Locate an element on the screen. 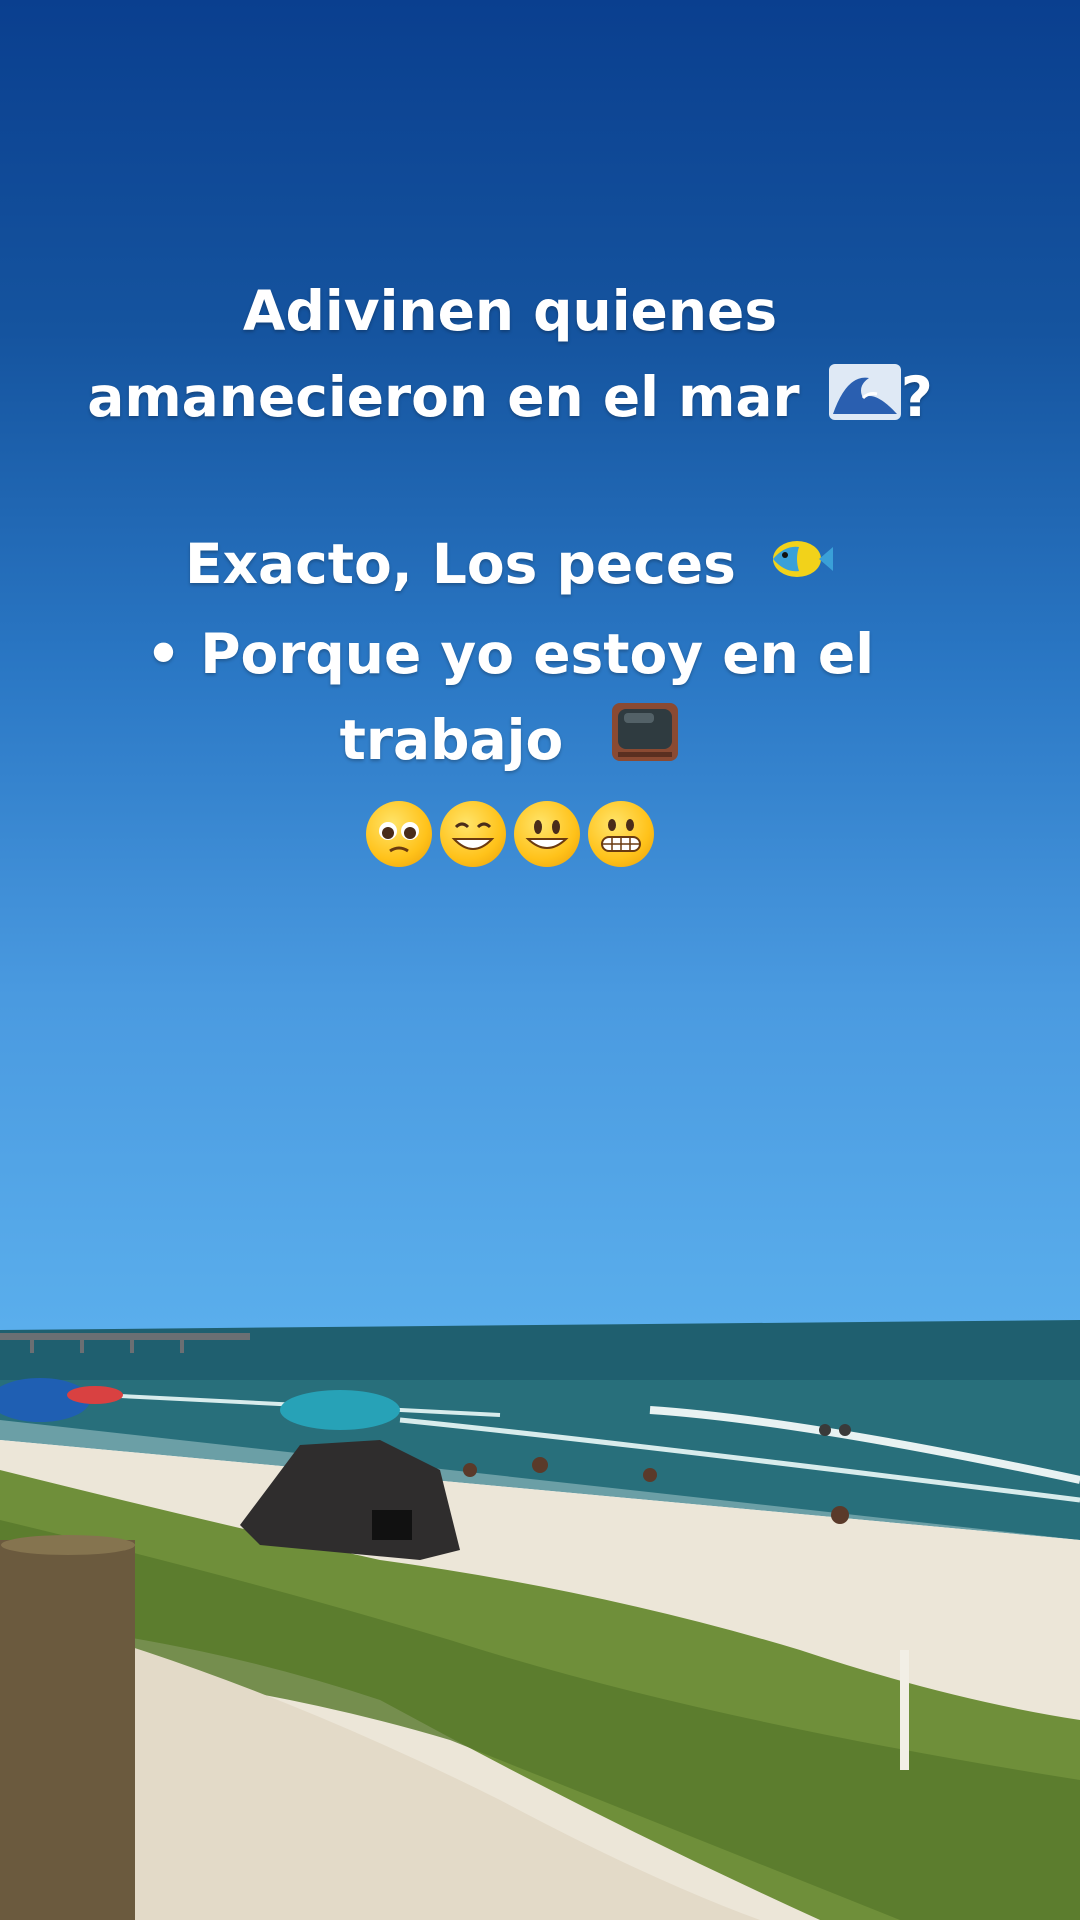  caption-line-2-text: amanecieron en el mar is located at coordinates (443, 397).